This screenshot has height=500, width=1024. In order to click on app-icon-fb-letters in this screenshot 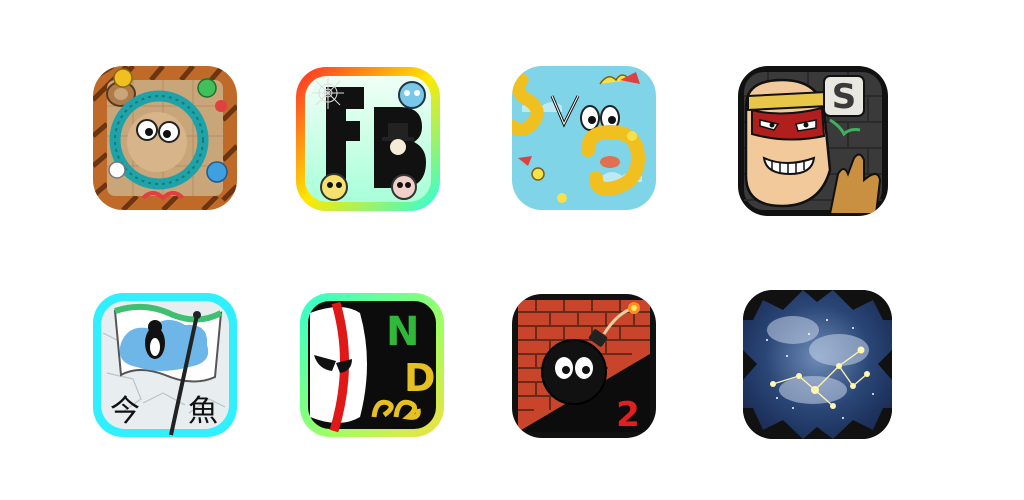, I will do `click(368, 139)`.